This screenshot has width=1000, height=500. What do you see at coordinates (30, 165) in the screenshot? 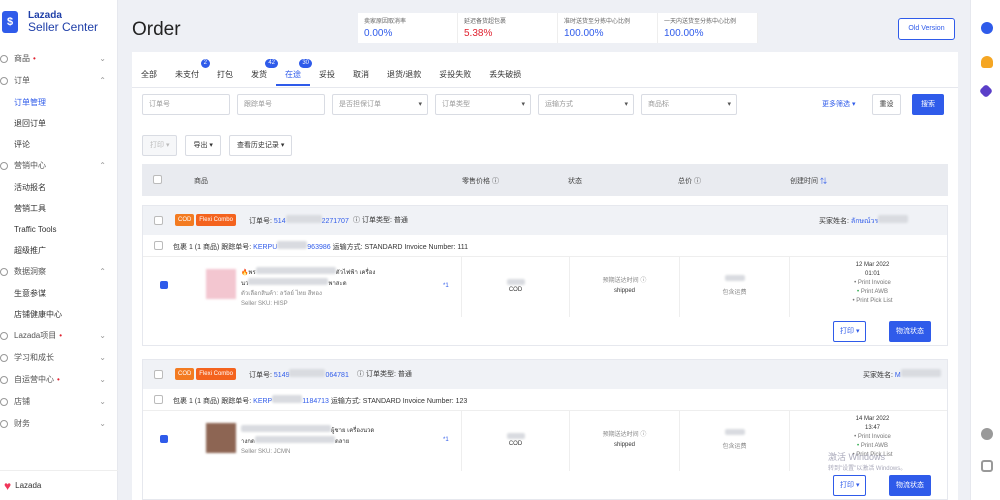
I see `sidebar-item-label: 营销中心` at bounding box center [30, 165].